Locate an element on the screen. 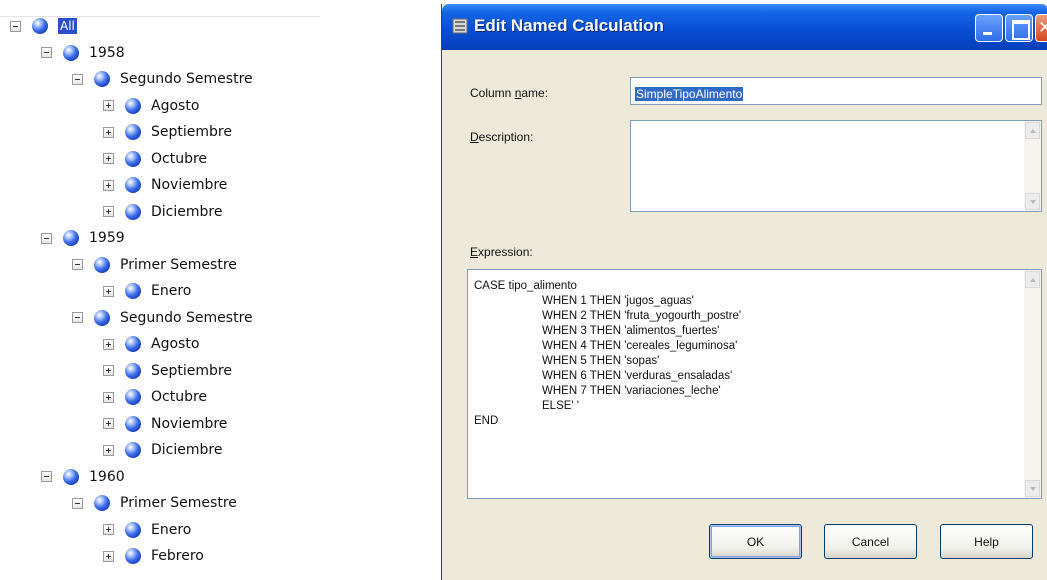  tree-node: 1960 is located at coordinates (83, 477).